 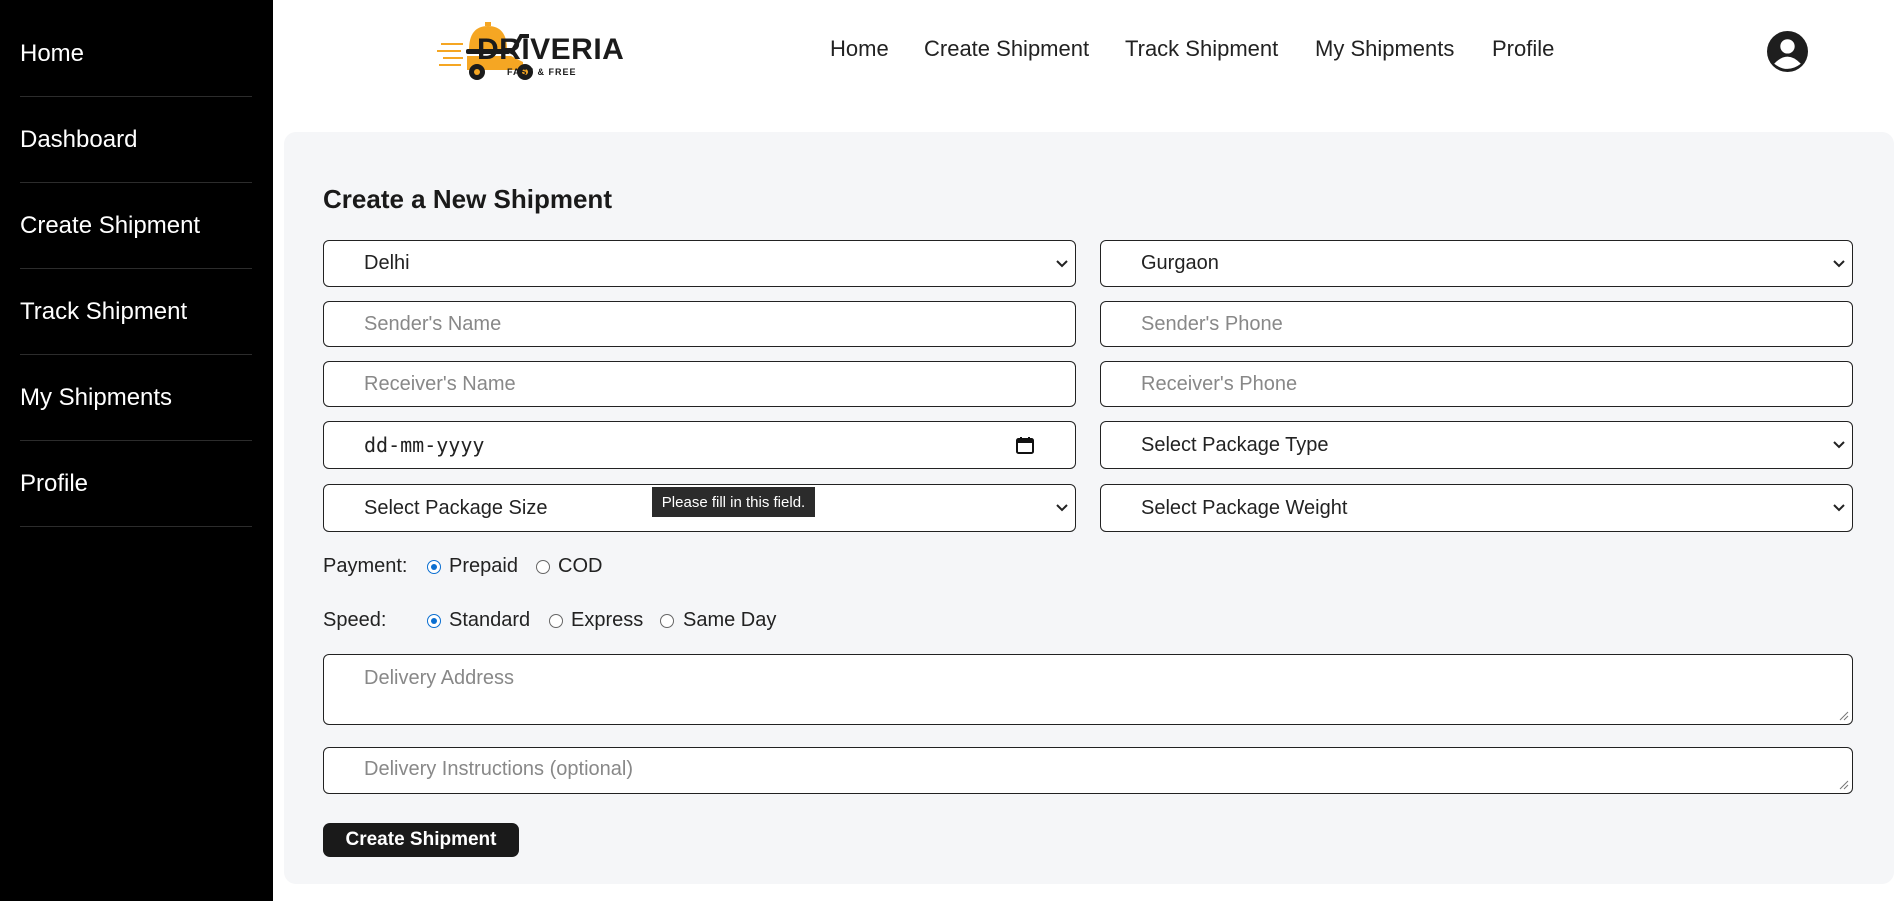 I want to click on validation-tooltip: Please fill in this field., so click(x=733, y=502).